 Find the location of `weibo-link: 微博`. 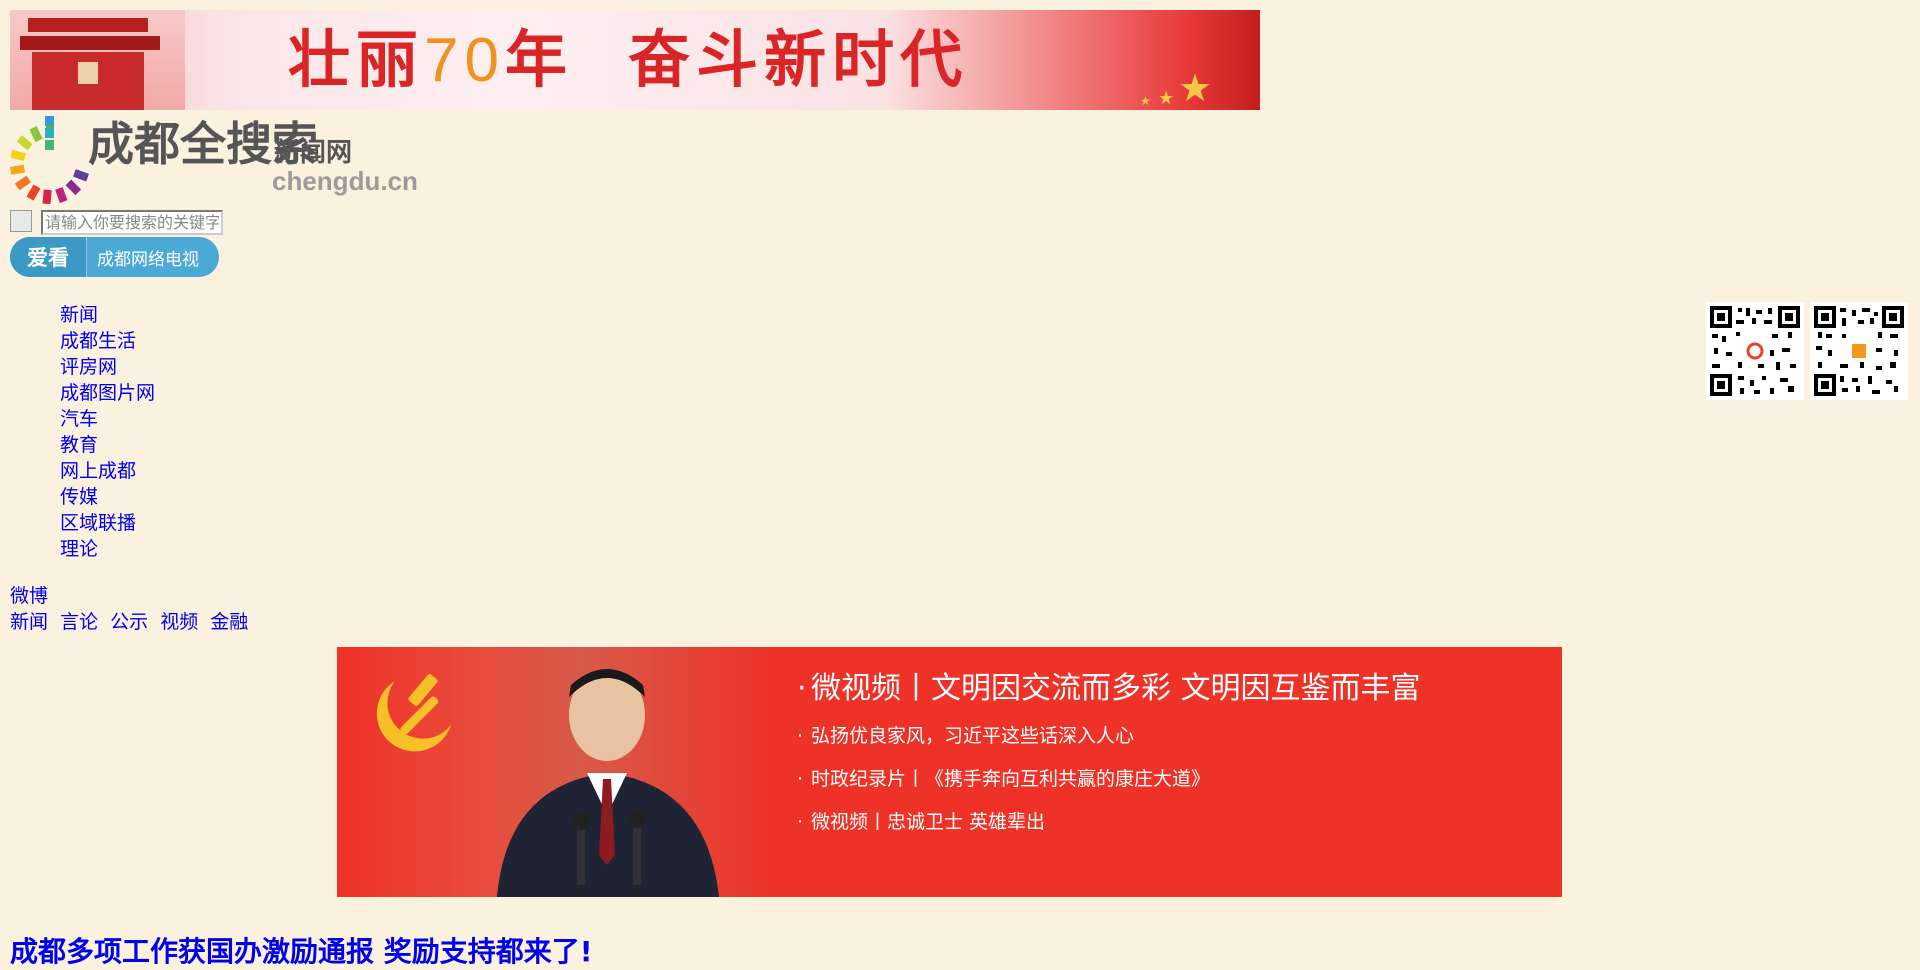

weibo-link: 微博 is located at coordinates (29, 596).